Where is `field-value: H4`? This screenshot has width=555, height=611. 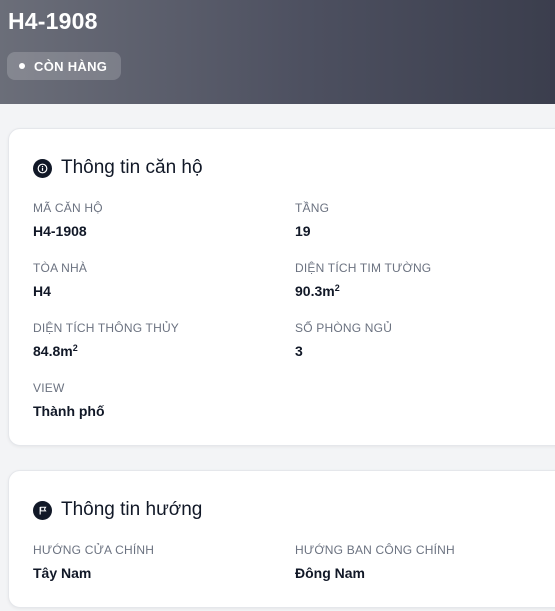
field-value: H4 is located at coordinates (42, 291).